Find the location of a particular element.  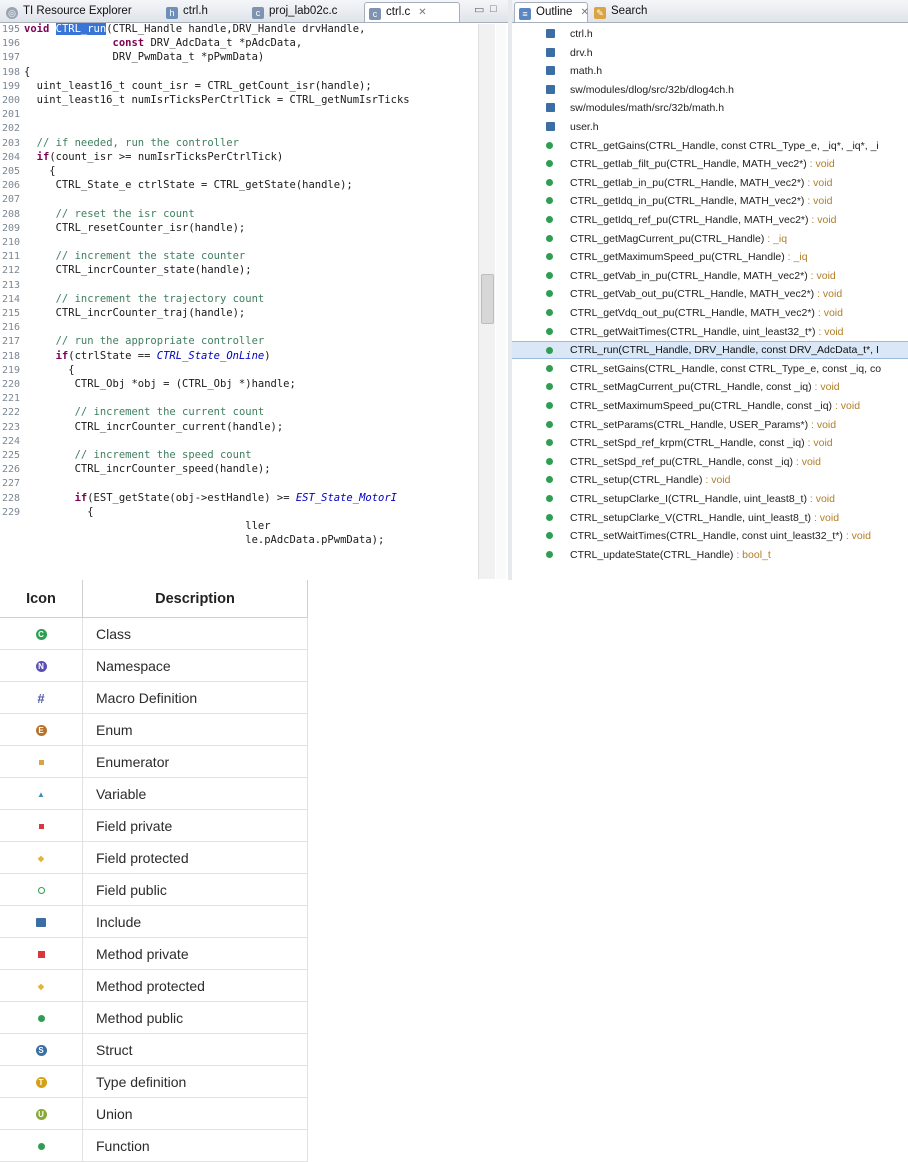

code-text: CTRL_incrCounter_speed(handle); is located at coordinates (147, 469).